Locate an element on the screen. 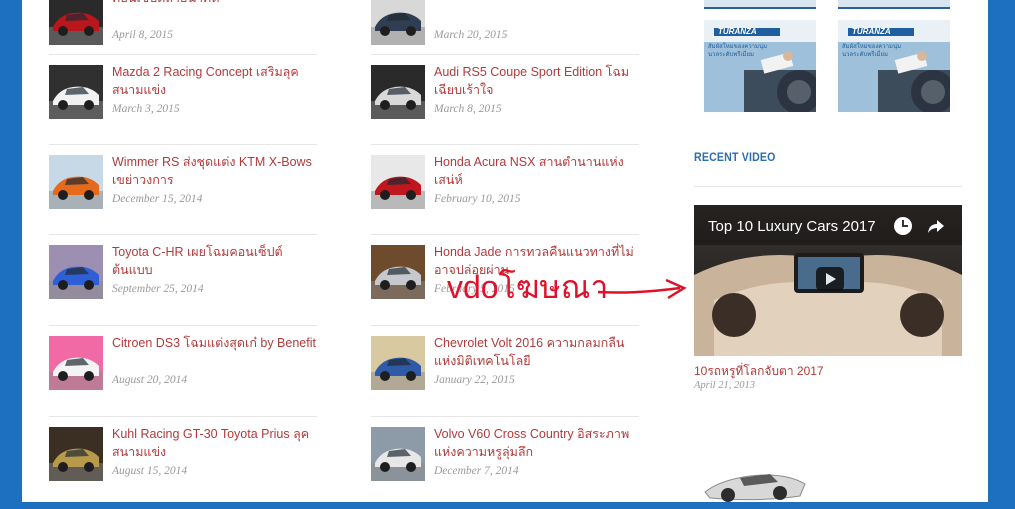 Image resolution: width=1015 pixels, height=509 pixels. video-title: Top 10 Luxury Cars 2017 is located at coordinates (792, 226).